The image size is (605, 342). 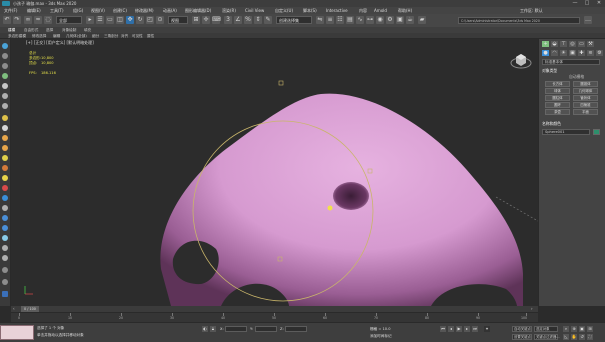 I want to click on gizmo-handle-top, so click(x=281, y=83).